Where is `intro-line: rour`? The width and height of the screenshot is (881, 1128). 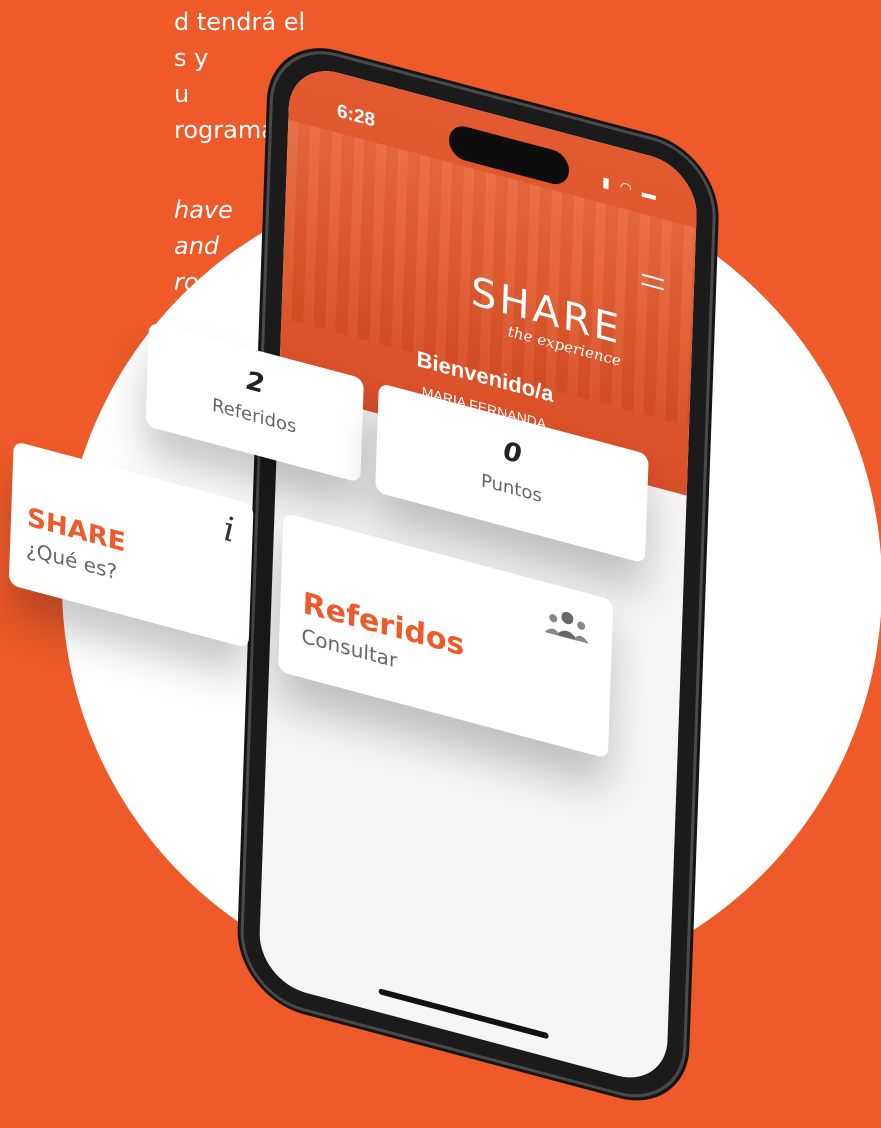
intro-line: rour is located at coordinates (199, 282).